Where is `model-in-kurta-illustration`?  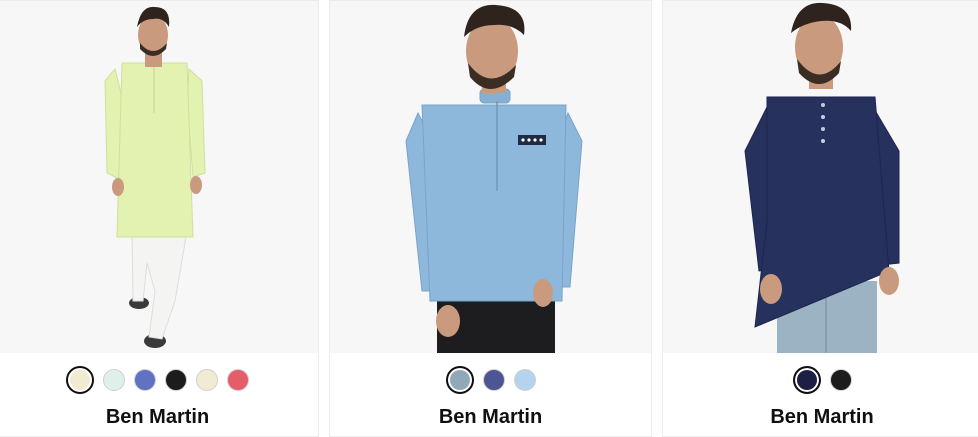 model-in-kurta-illustration is located at coordinates (155, 177).